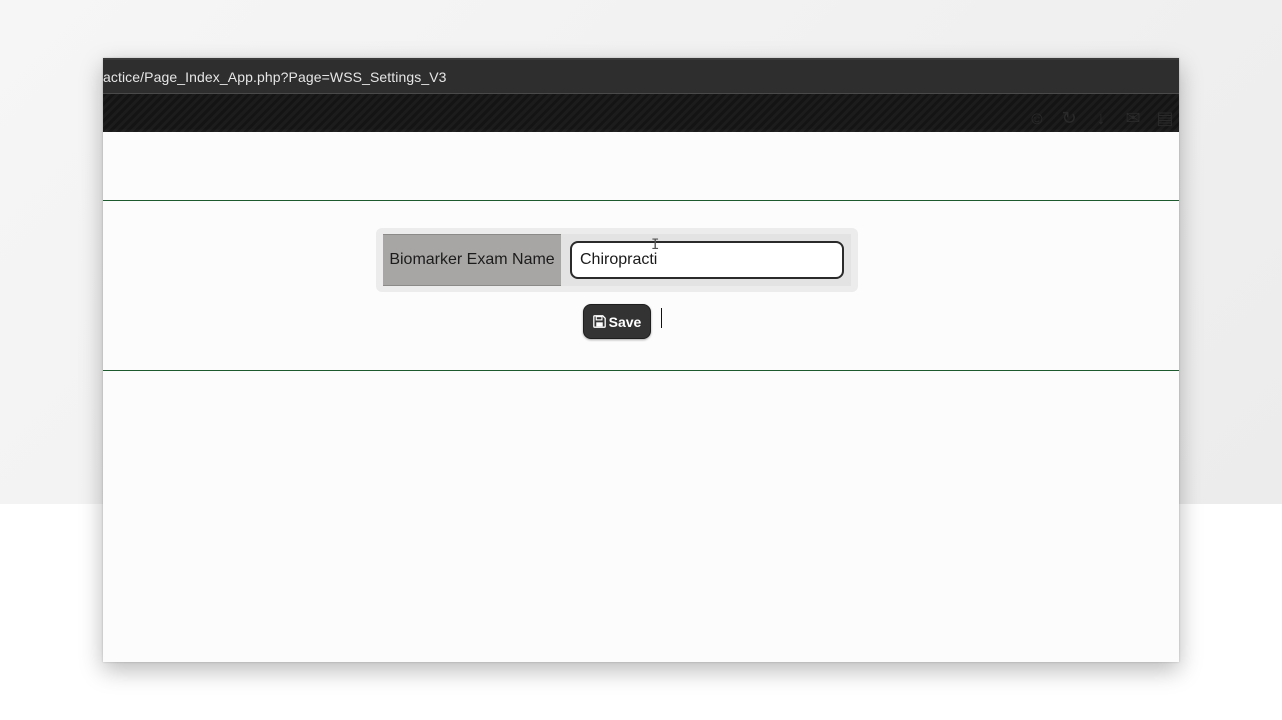 Image resolution: width=1282 pixels, height=720 pixels. What do you see at coordinates (1069, 118) in the screenshot?
I see `refresh-icon: ↻` at bounding box center [1069, 118].